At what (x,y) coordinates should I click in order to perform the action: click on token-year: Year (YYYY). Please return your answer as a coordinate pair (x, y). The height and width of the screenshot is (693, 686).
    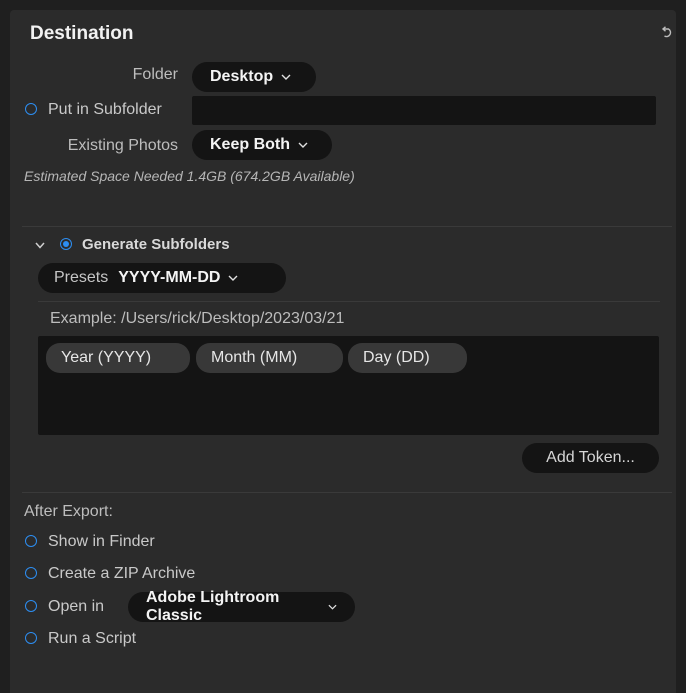
    Looking at the image, I should click on (118, 358).